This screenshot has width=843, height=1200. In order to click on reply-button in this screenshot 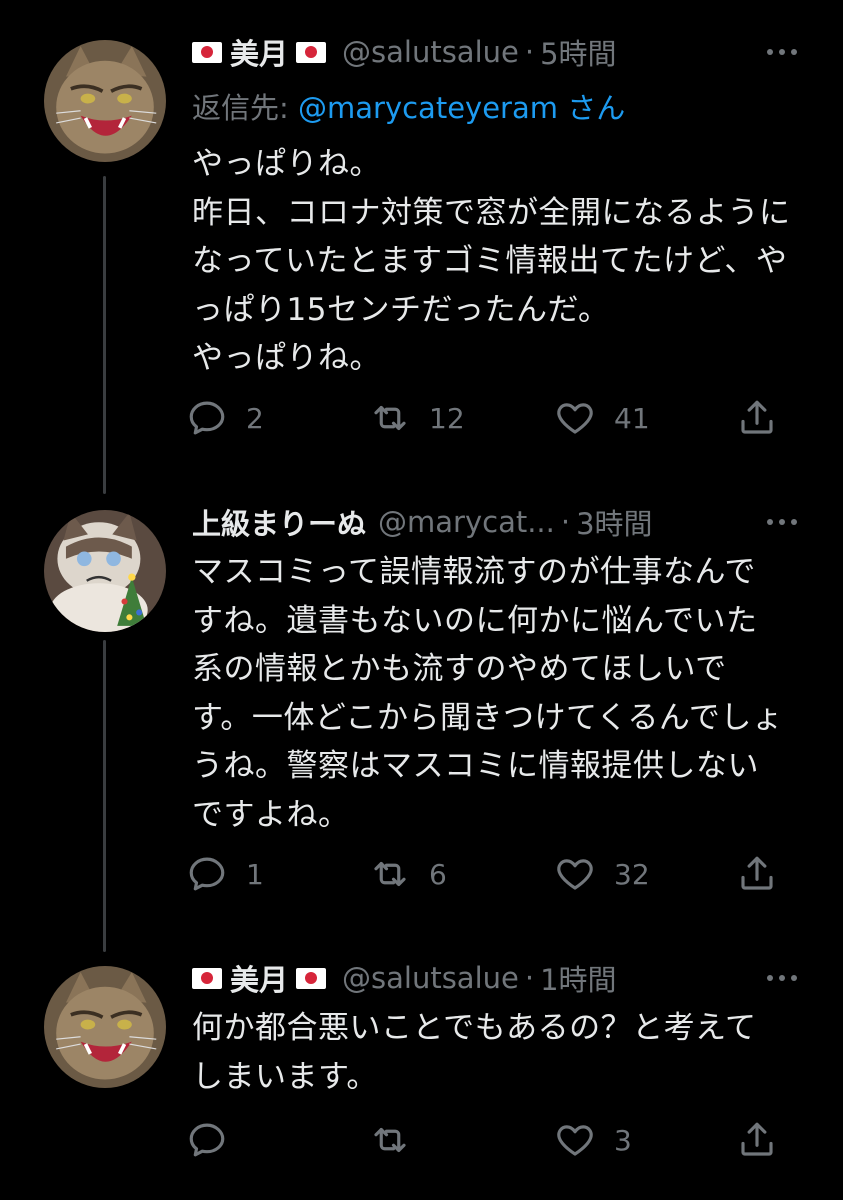, I will do `click(216, 1140)`.